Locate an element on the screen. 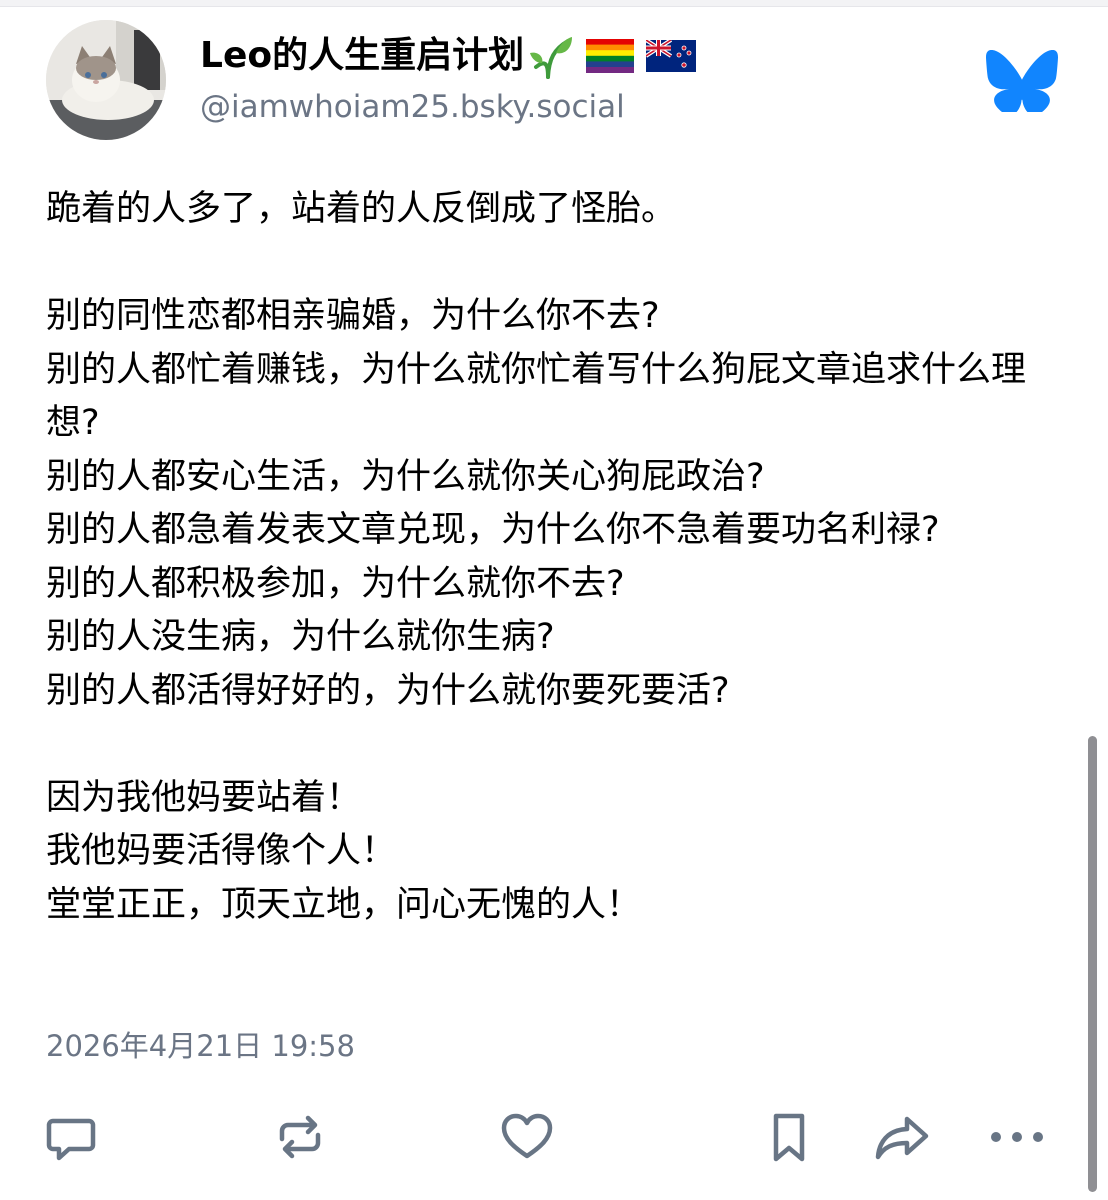  new-zealand-flag-icon is located at coordinates (667, 56).